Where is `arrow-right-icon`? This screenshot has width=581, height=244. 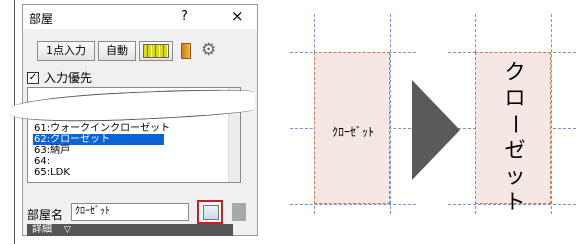 arrow-right-icon is located at coordinates (436, 130).